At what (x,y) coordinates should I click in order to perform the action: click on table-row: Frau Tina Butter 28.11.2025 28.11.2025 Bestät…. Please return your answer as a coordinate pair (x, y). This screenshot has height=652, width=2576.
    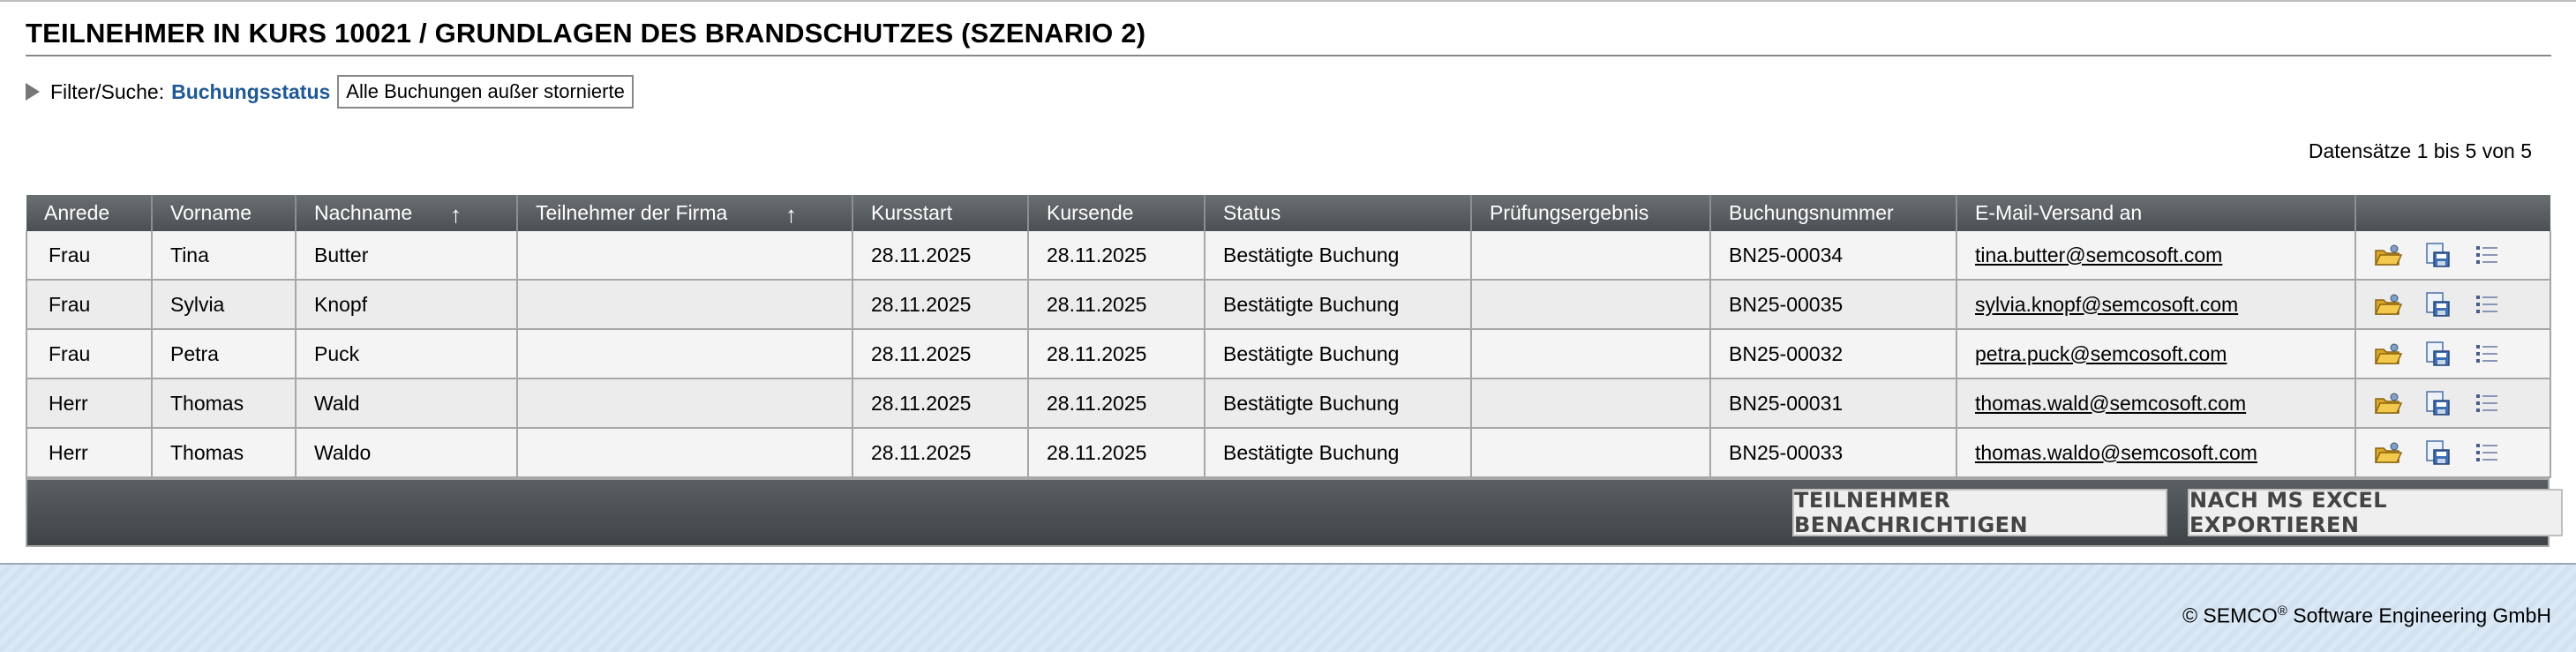
    Looking at the image, I should click on (1288, 256).